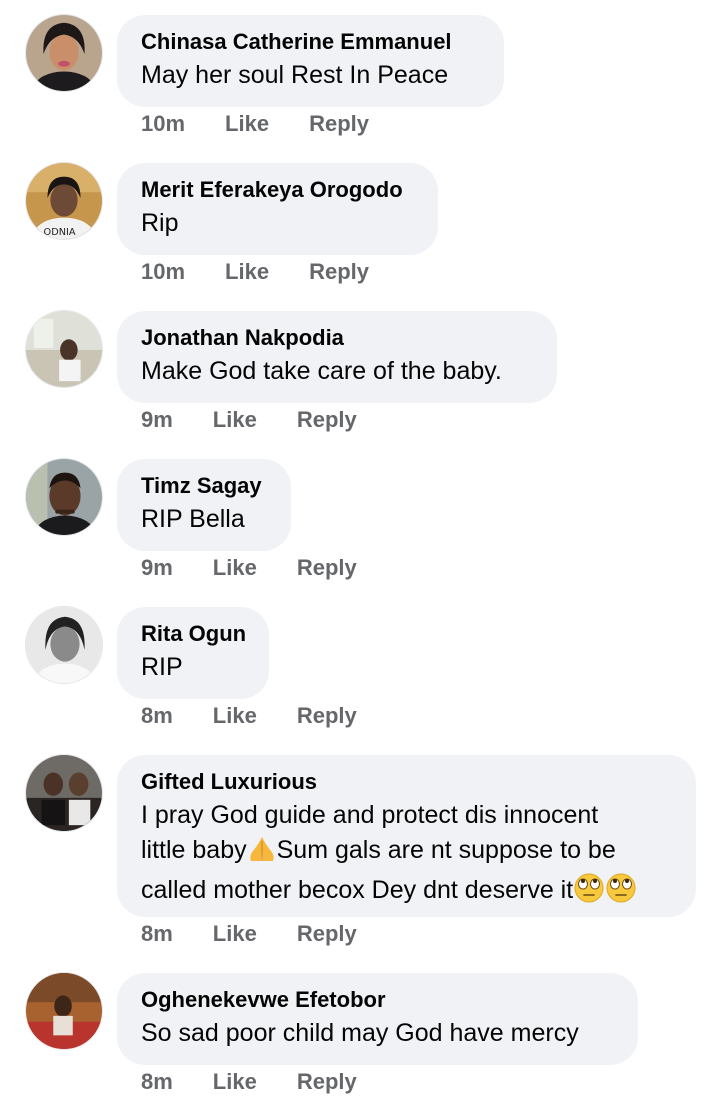  Describe the element at coordinates (357, 890) in the screenshot. I see `comment-text-segment: called mother becox Dey dnt deserve it` at that location.